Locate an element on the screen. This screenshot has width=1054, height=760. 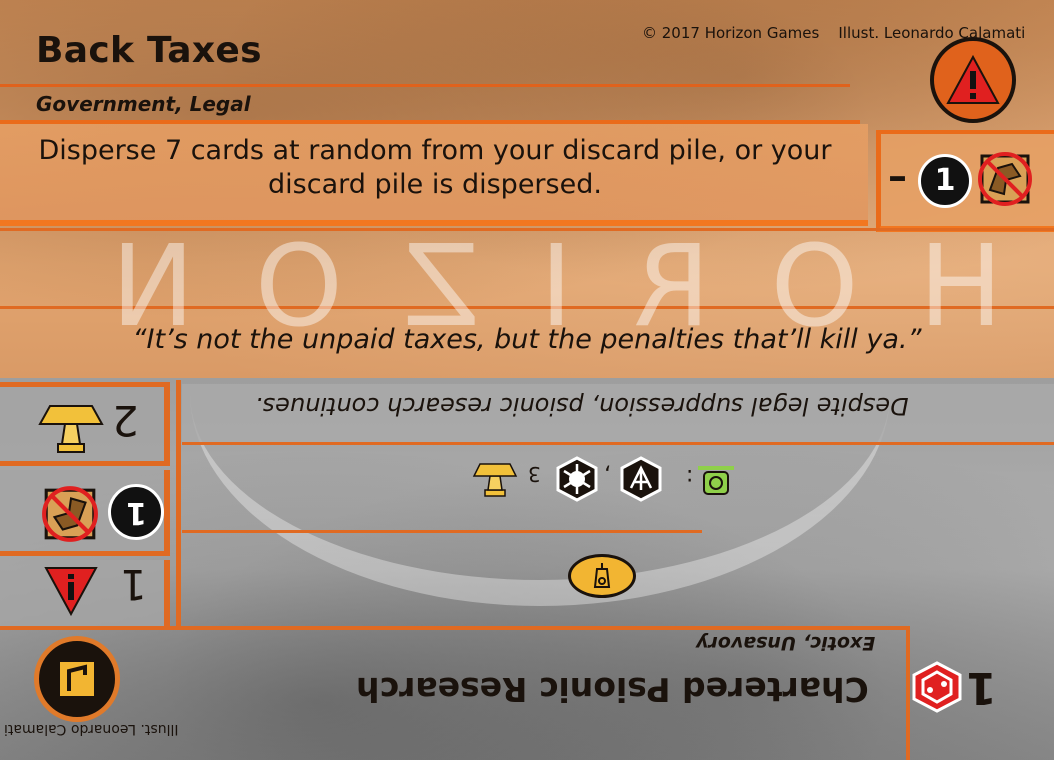
bottom-subtypes: Exotic, Unsavory is located at coordinates (786, 643).